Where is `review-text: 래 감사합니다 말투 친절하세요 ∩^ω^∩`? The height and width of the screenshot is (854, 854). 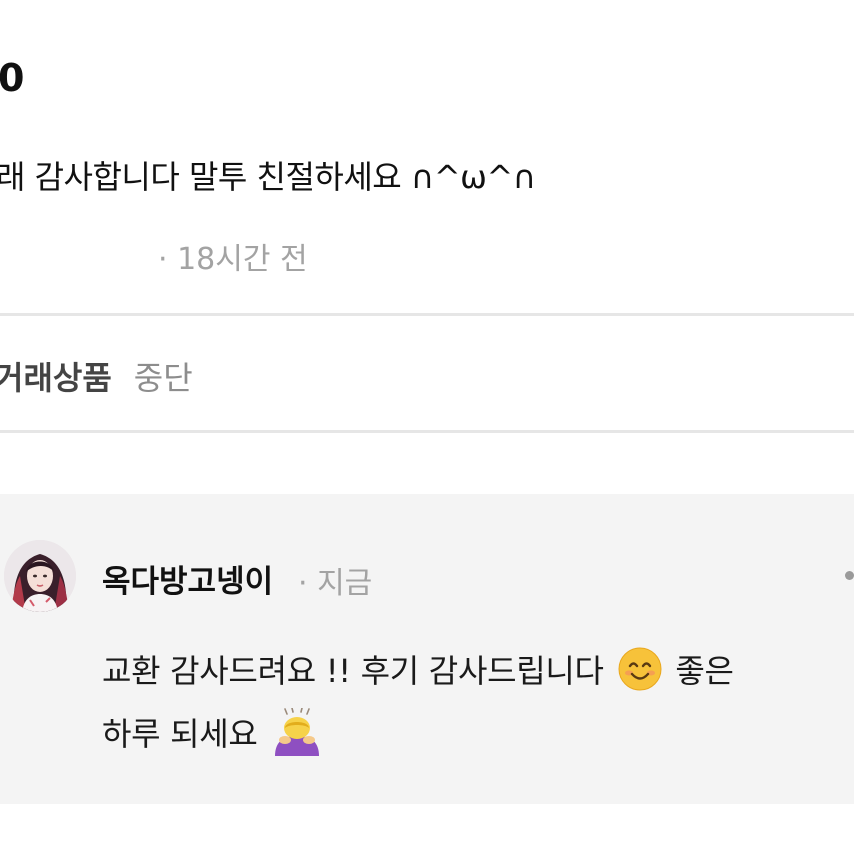 review-text: 래 감사합니다 말투 친절하세요 ∩^ω^∩ is located at coordinates (268, 177).